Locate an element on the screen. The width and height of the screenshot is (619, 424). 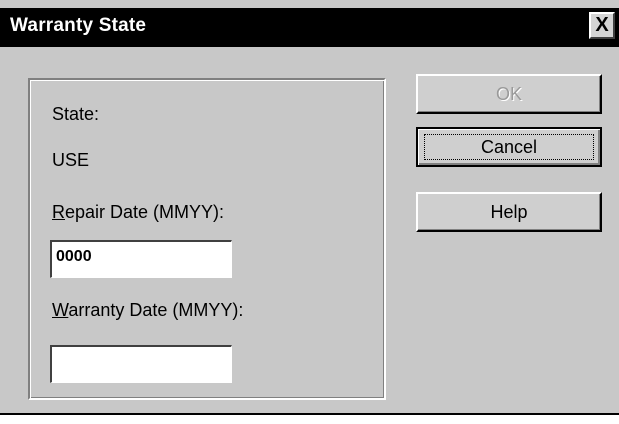
warranty-date-label: Warranty Date (MMYY): is located at coordinates (147, 310).